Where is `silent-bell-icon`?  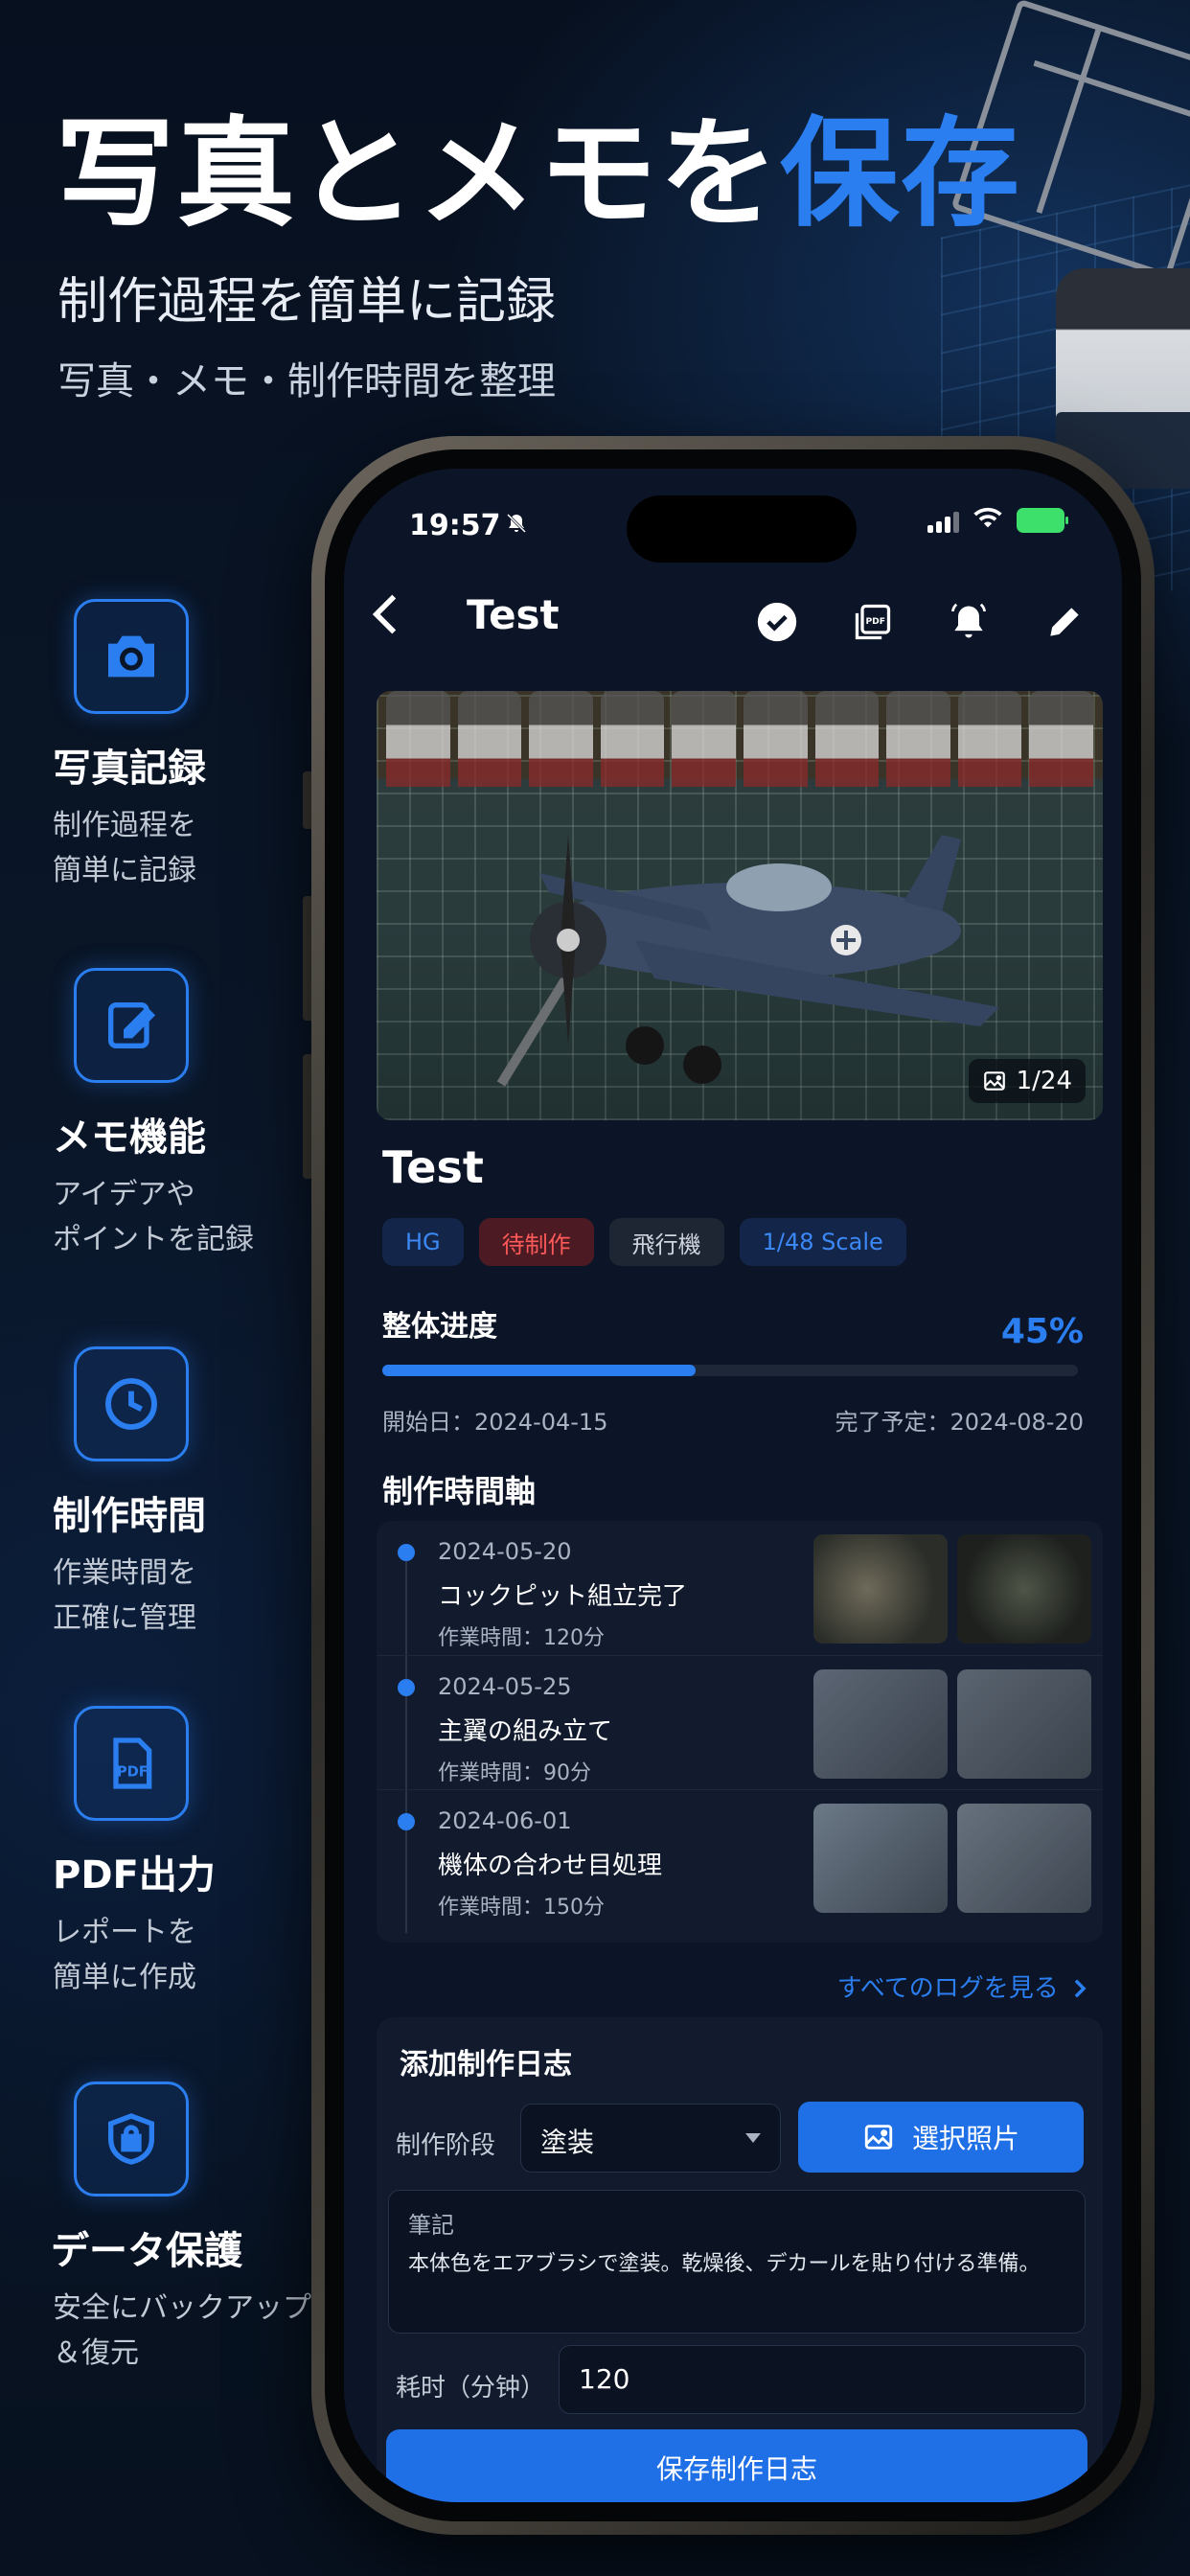 silent-bell-icon is located at coordinates (516, 526).